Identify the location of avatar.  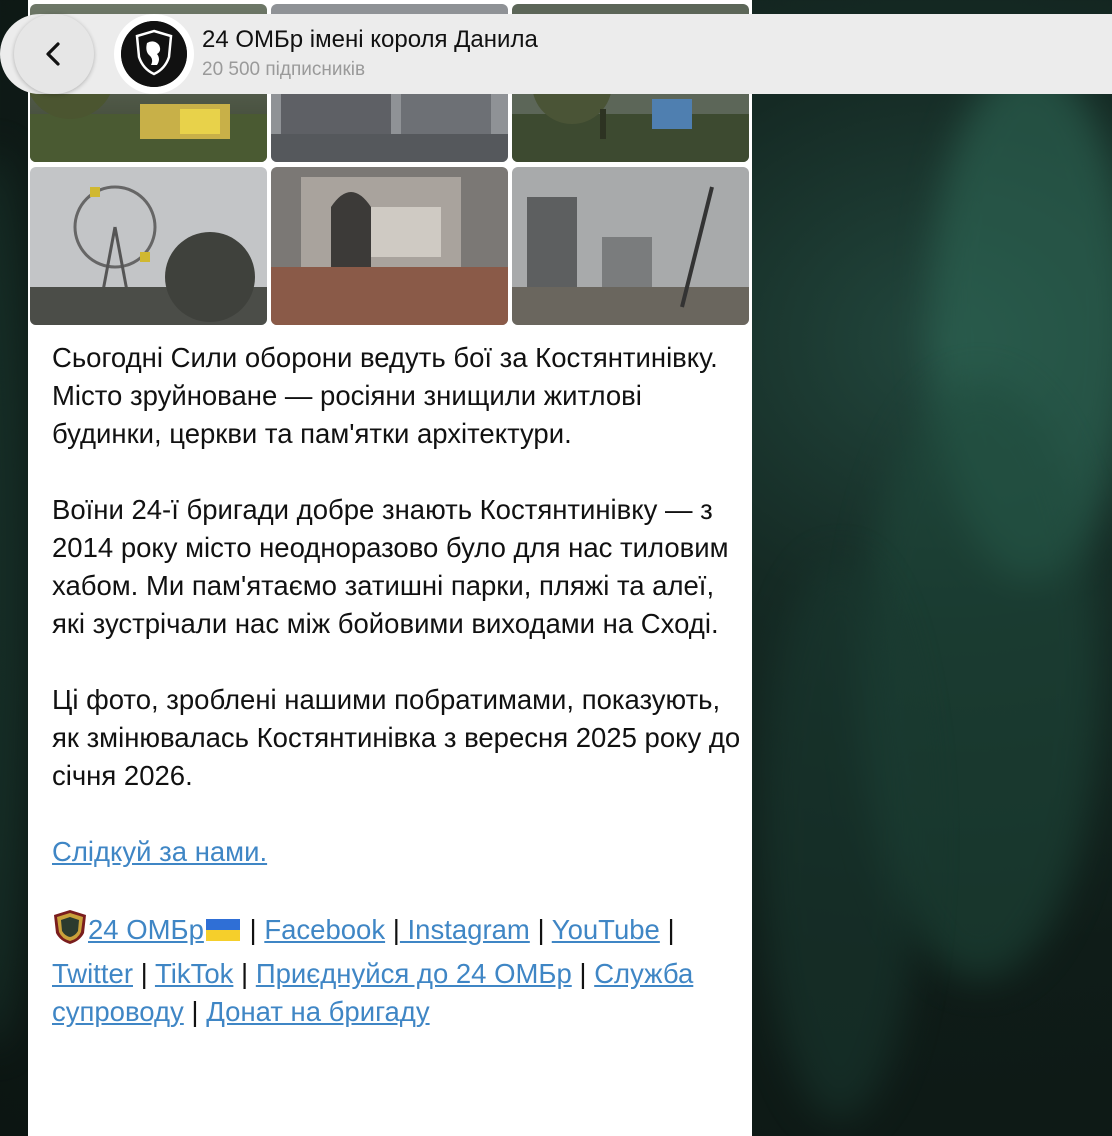
(154, 54).